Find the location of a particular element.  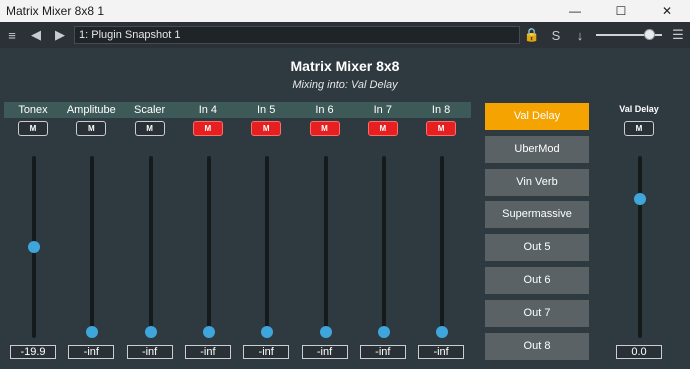

master-value-box: 0.0 is located at coordinates (639, 352).